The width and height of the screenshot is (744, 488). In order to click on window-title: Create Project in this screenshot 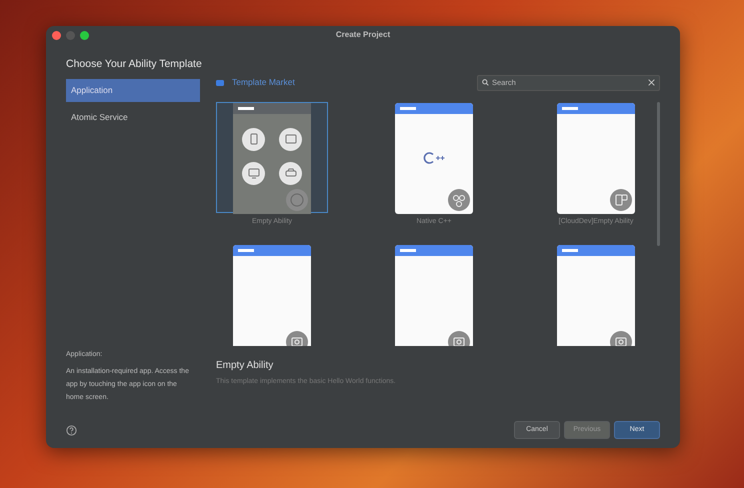, I will do `click(363, 34)`.